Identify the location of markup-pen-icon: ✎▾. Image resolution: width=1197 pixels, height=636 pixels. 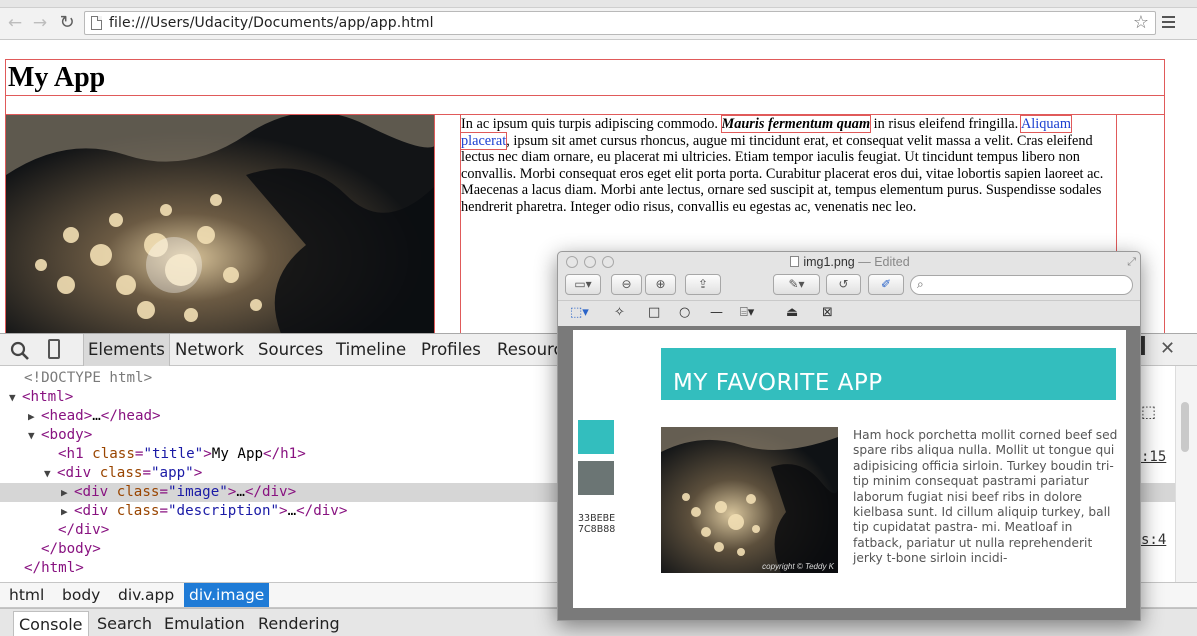
(796, 284).